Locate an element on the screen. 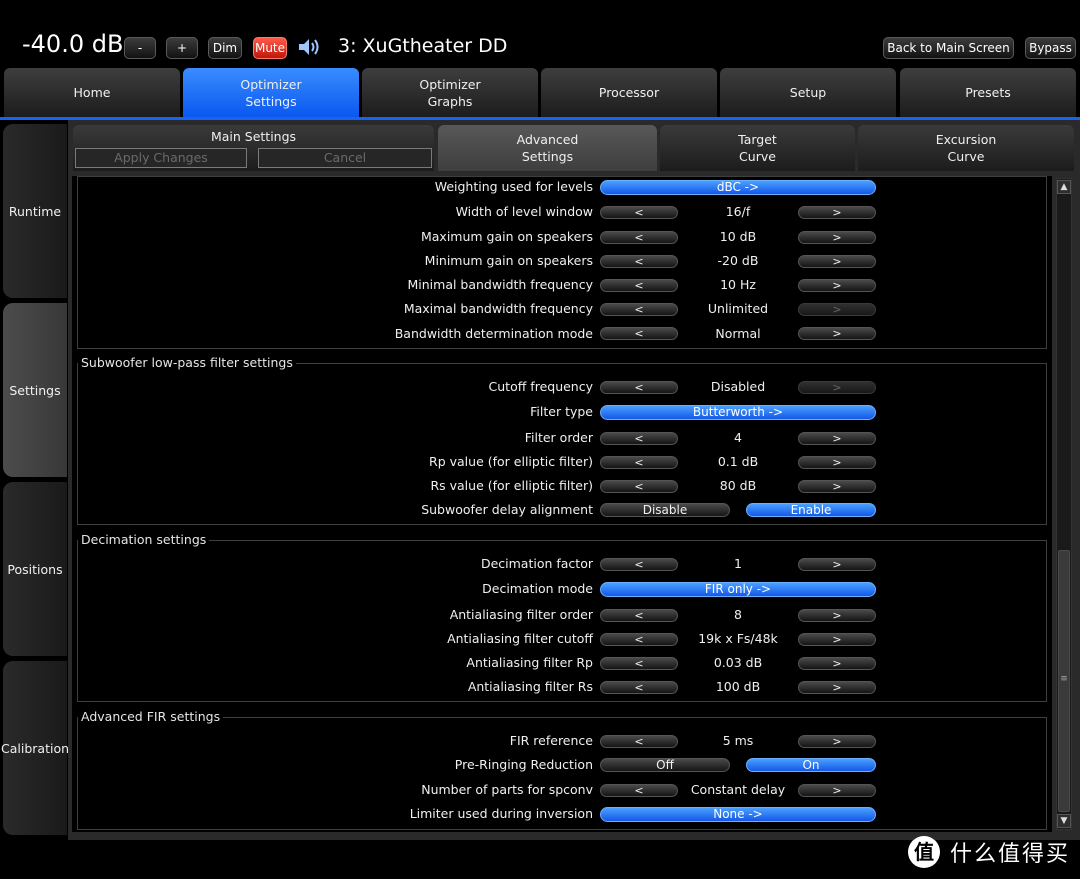  side-tab-settings: Settings is located at coordinates (35, 390).